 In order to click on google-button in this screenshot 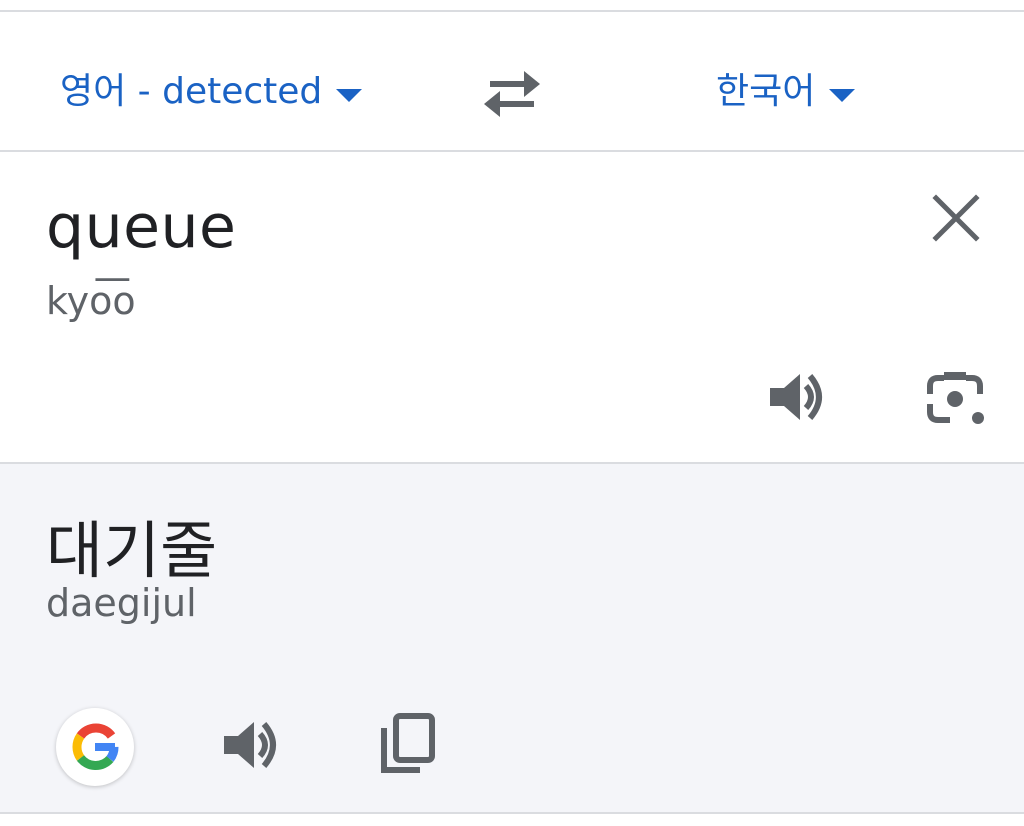, I will do `click(95, 747)`.